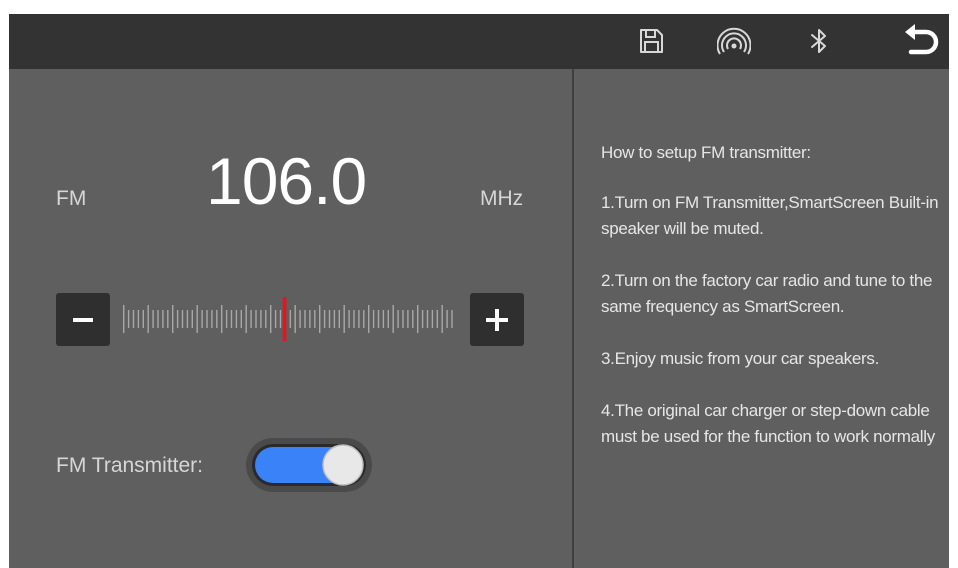 The height and width of the screenshot is (568, 958). I want to click on band-label: FM, so click(71, 198).